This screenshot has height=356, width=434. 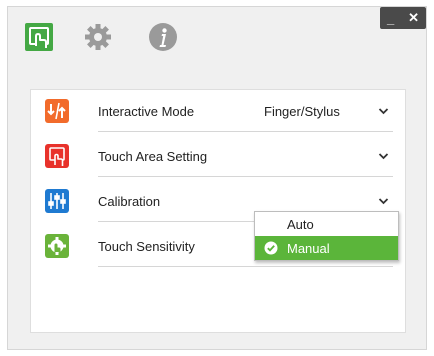 I want to click on info-icon, so click(x=163, y=37).